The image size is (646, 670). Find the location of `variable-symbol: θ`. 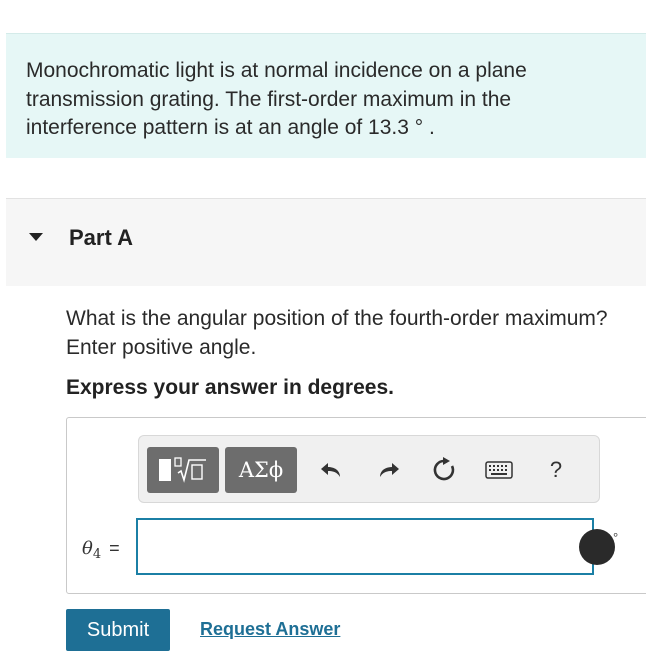

variable-symbol: θ is located at coordinates (87, 548).